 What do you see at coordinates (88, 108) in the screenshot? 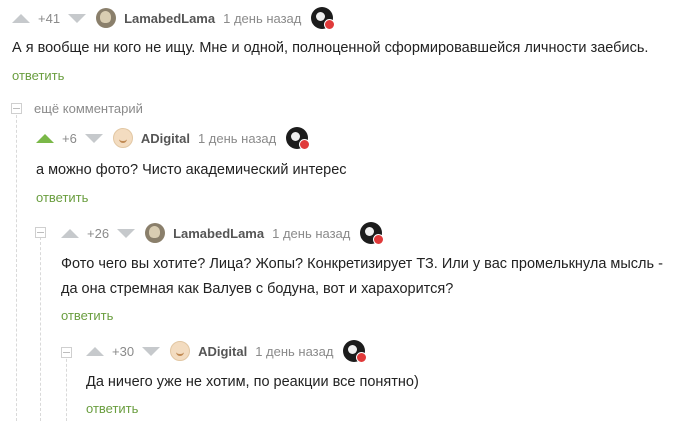
I see `more-comments-link: ещё комментарий` at bounding box center [88, 108].